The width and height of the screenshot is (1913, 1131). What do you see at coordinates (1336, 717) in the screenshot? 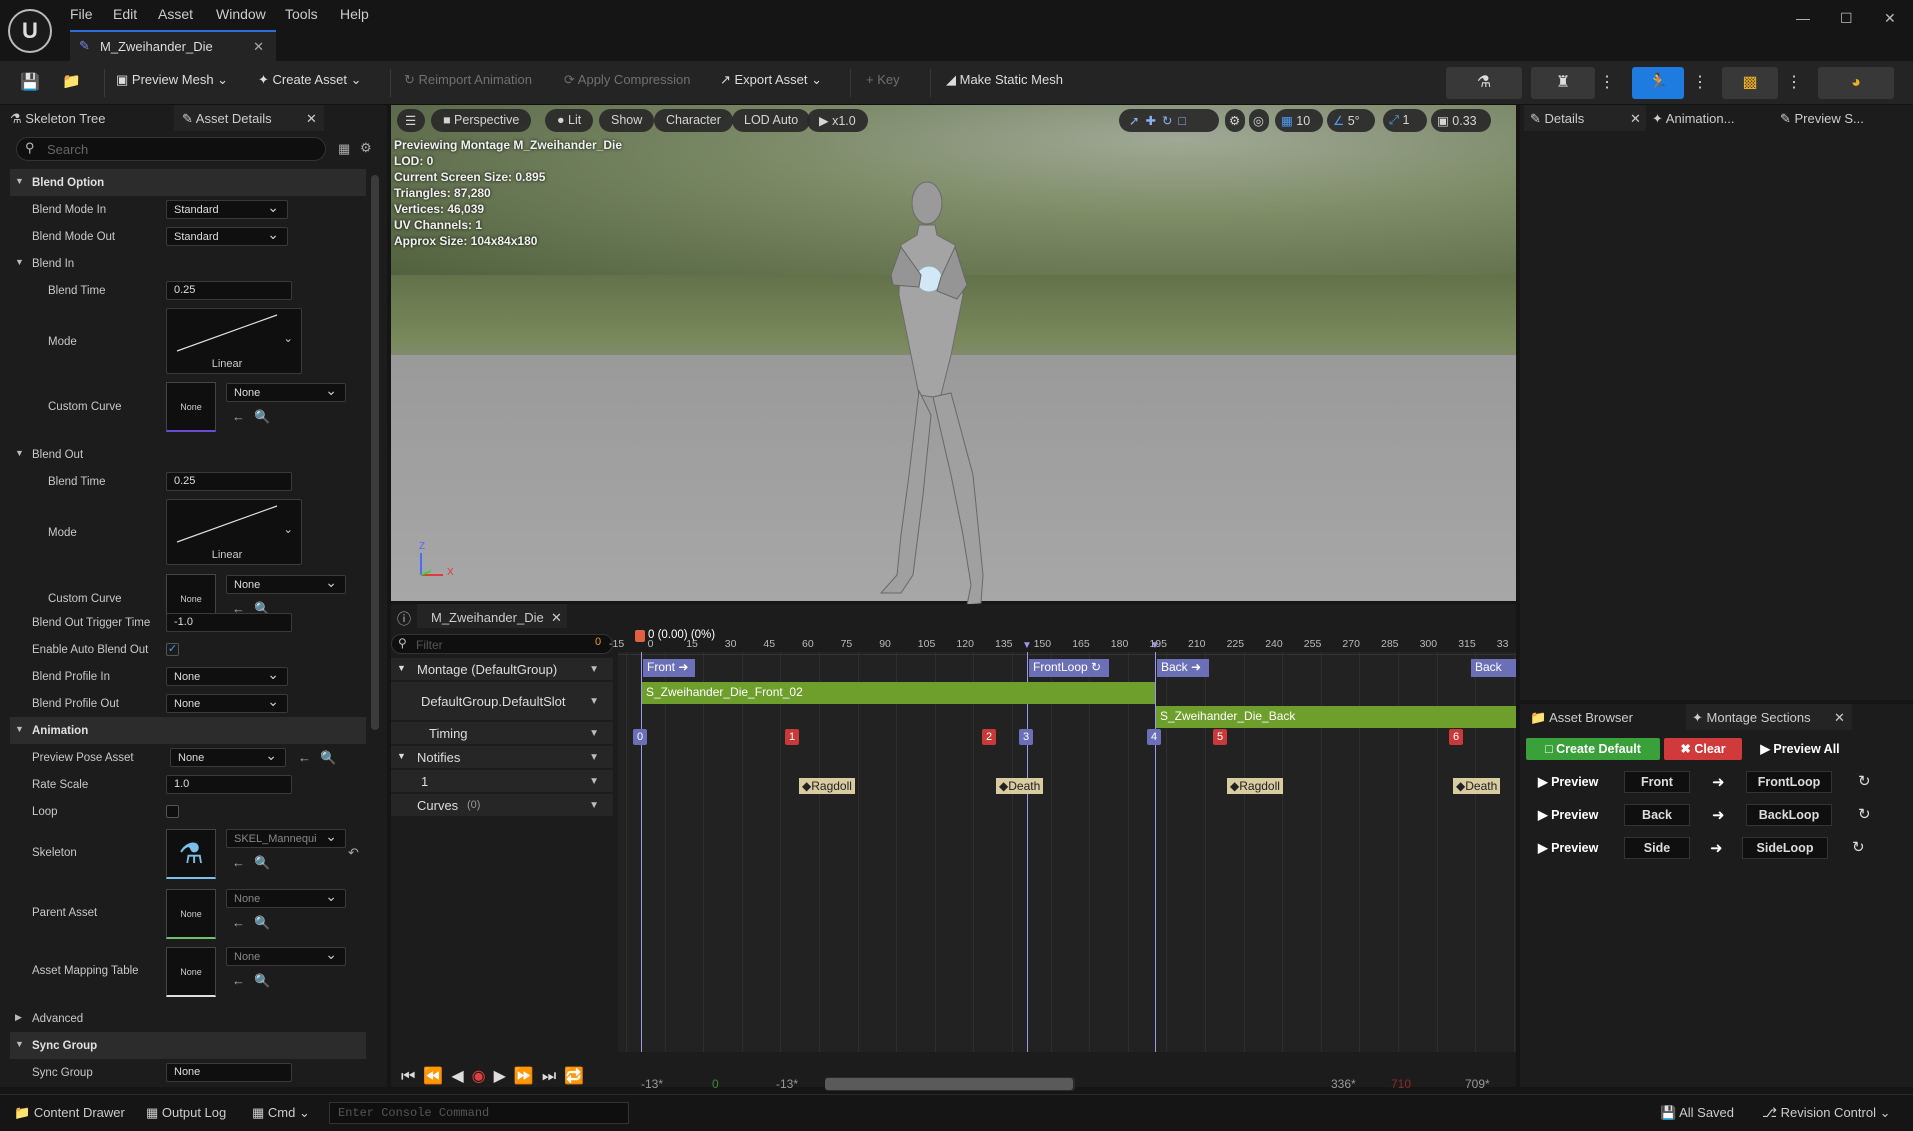
I see `segment-back: S_Zweihander_Die_Back` at bounding box center [1336, 717].